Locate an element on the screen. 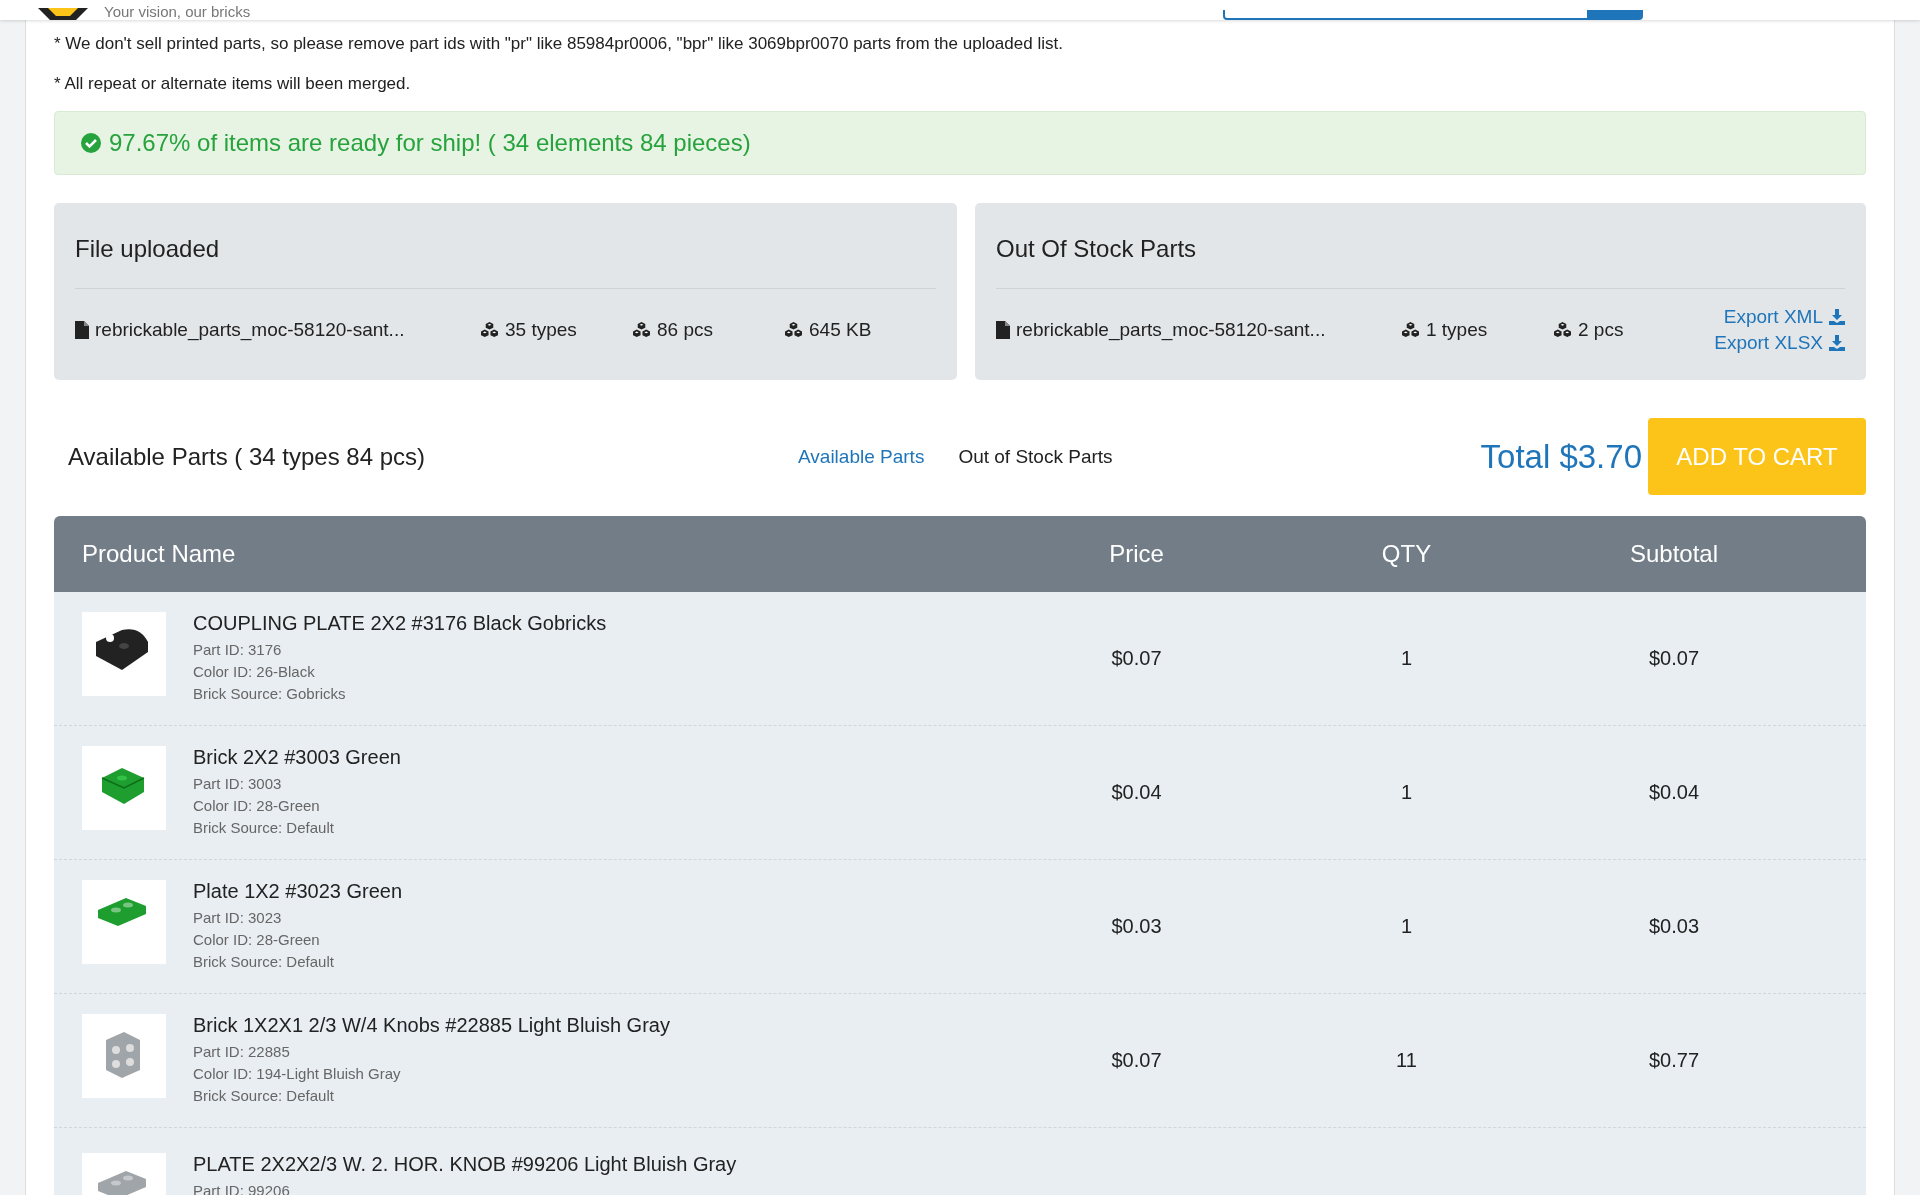 This screenshot has height=1195, width=1920. product-name: COUPLING PLATE 2X2 #3176 Black Gobricks is located at coordinates (400, 623).